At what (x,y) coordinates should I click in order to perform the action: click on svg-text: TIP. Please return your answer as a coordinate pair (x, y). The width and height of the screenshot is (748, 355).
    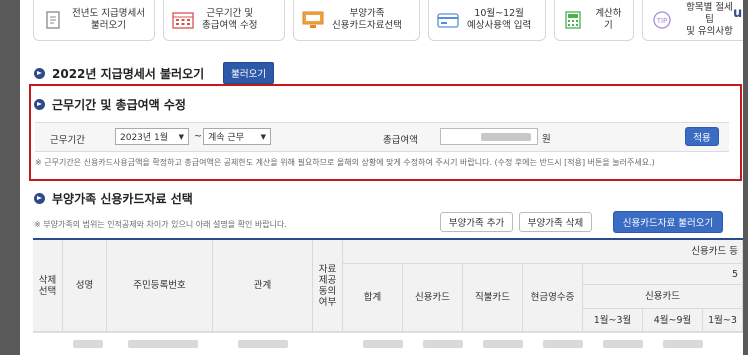
    Looking at the image, I should click on (662, 21).